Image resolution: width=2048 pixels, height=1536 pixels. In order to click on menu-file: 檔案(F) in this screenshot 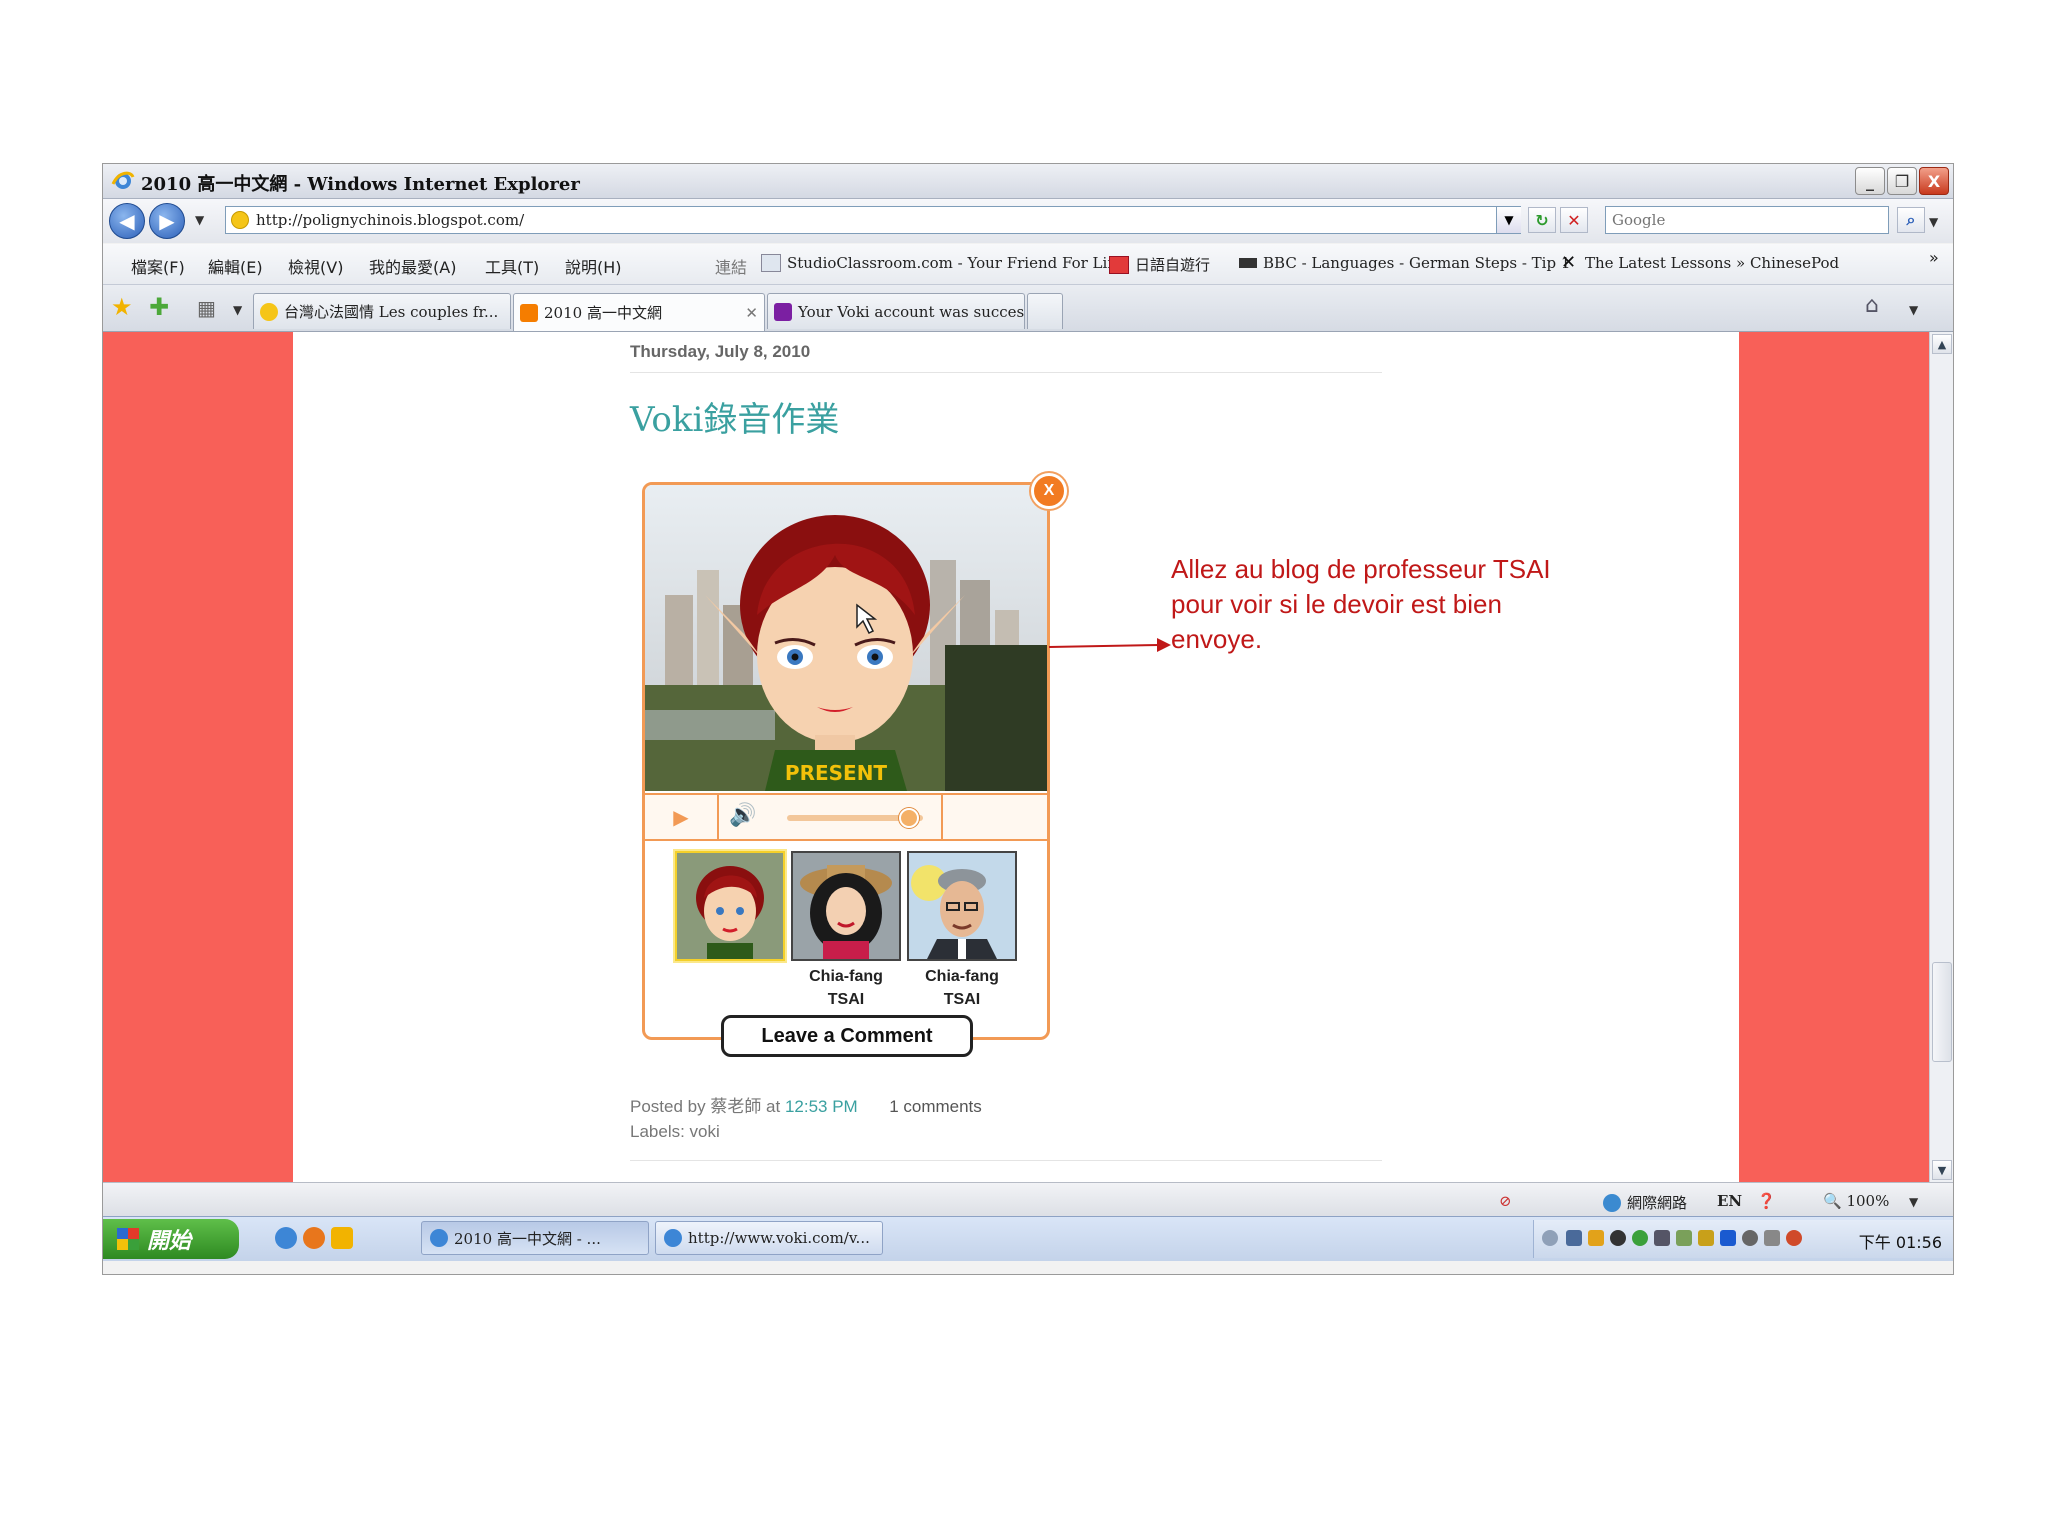, I will do `click(158, 266)`.